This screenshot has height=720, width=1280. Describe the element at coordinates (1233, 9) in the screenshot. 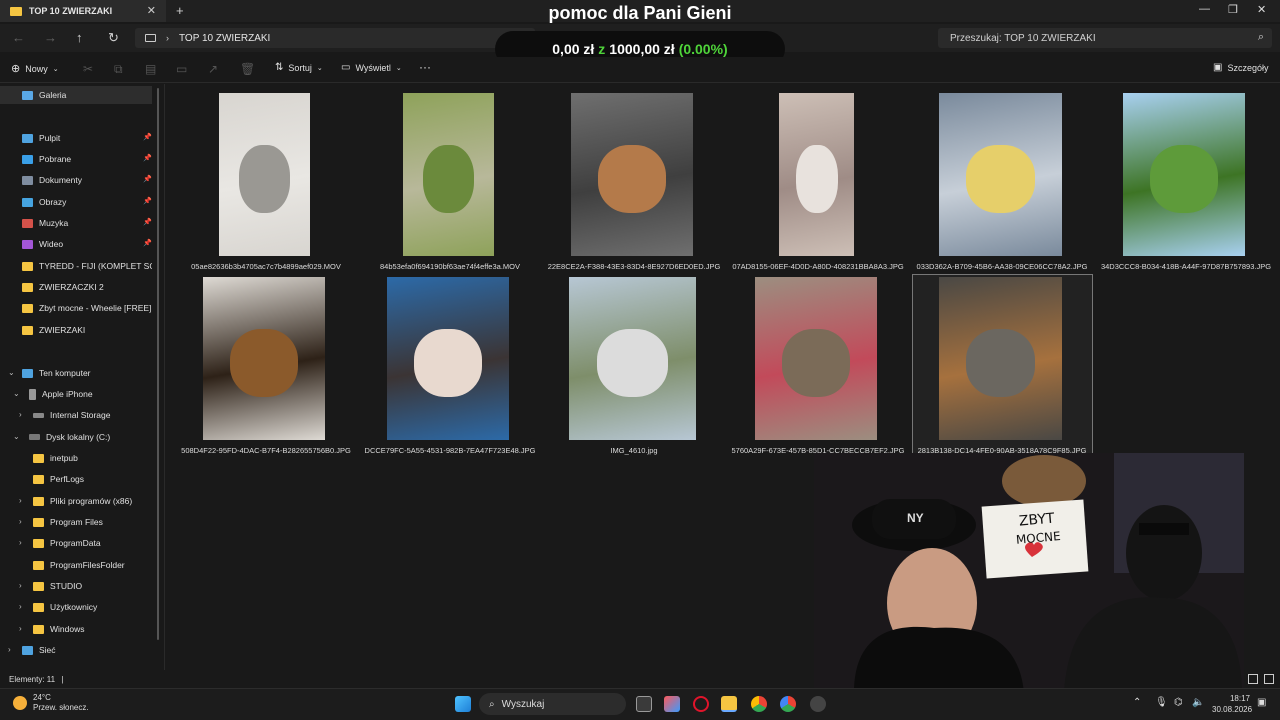

I see `maximize-button: ❐` at that location.